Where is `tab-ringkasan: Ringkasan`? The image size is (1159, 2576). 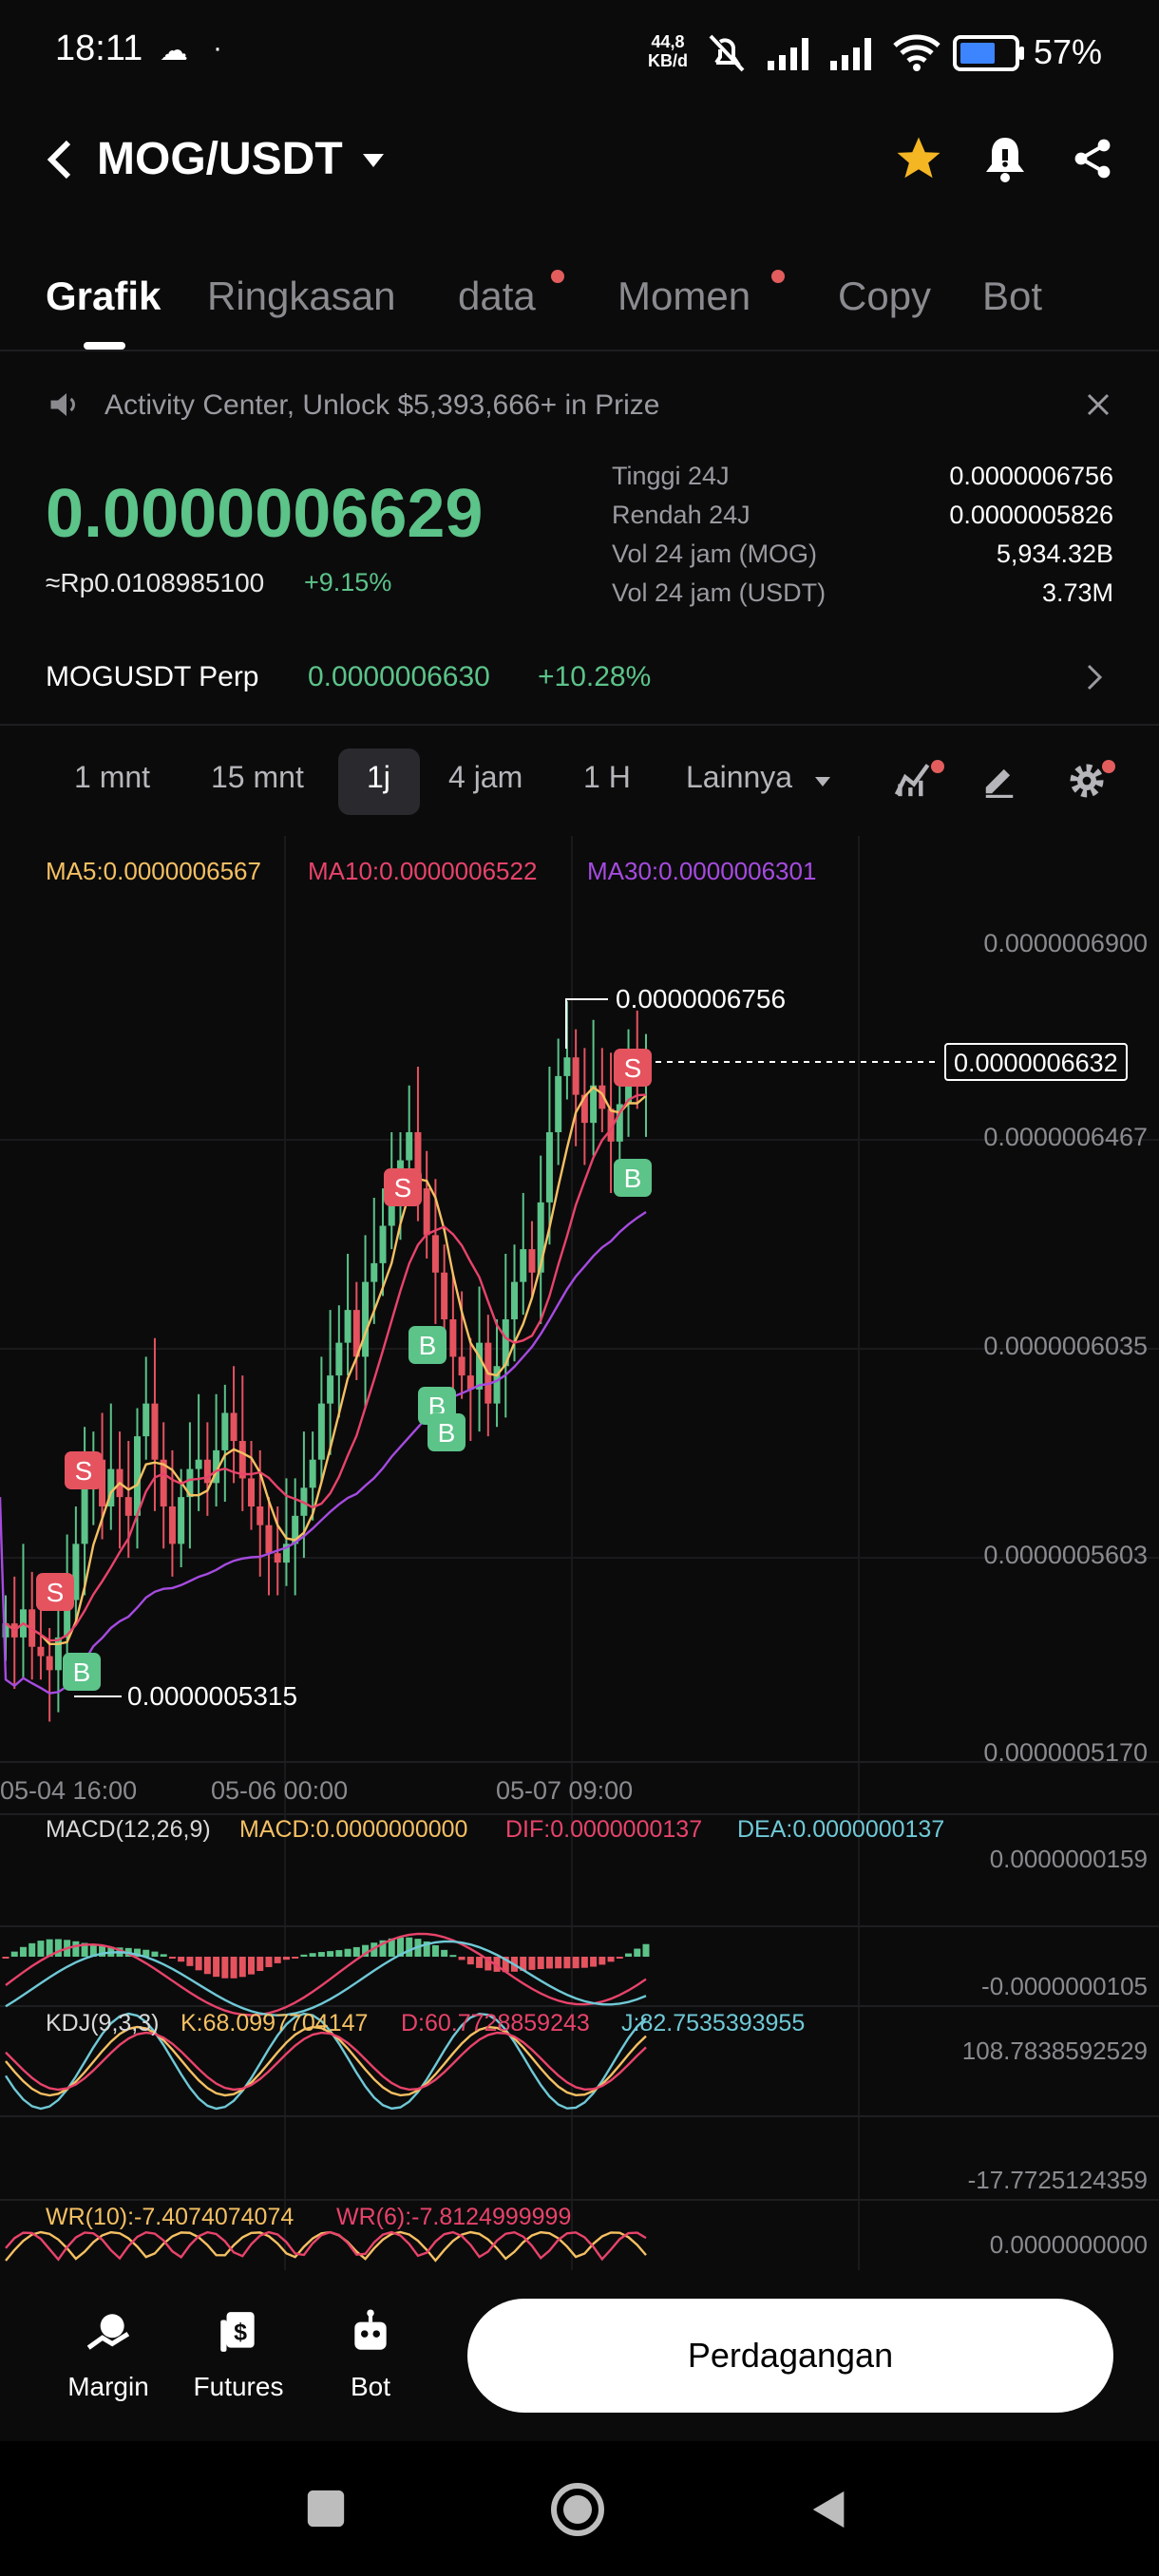 tab-ringkasan: Ringkasan is located at coordinates (301, 296).